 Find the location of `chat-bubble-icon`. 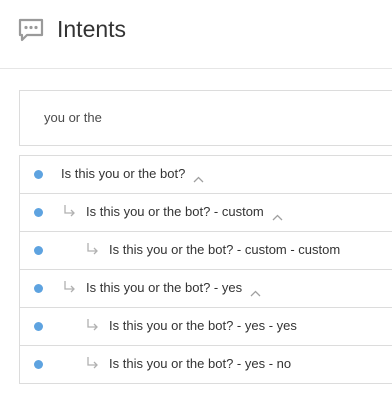

chat-bubble-icon is located at coordinates (31, 30).